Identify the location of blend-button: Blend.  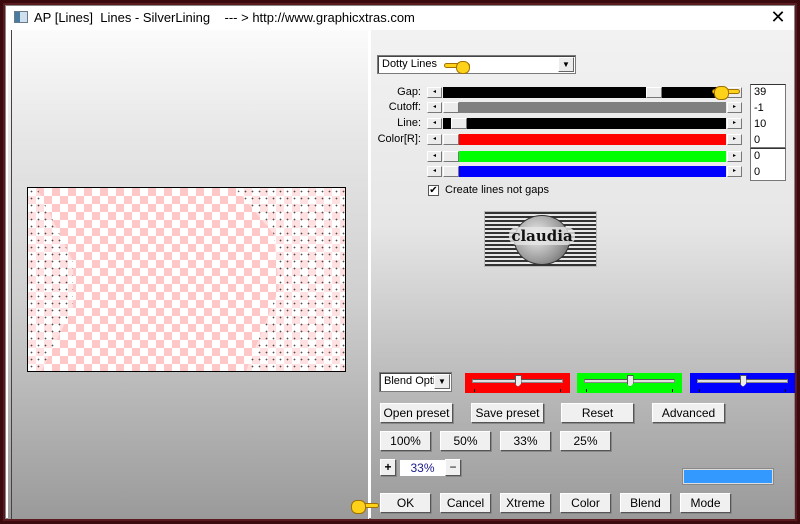
(645, 503).